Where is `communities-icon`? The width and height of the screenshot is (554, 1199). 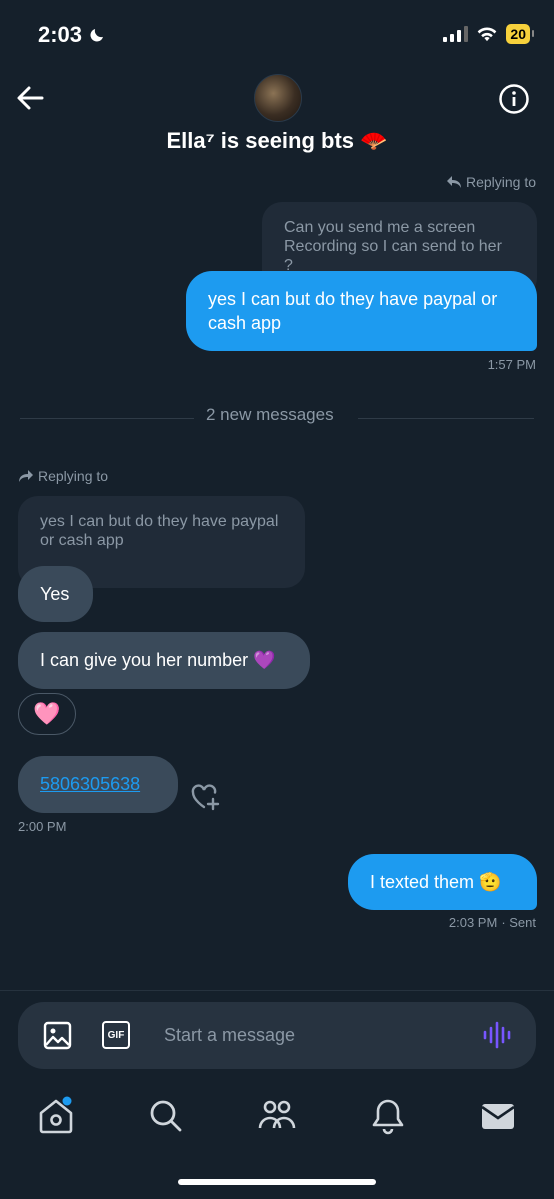 communities-icon is located at coordinates (277, 1116).